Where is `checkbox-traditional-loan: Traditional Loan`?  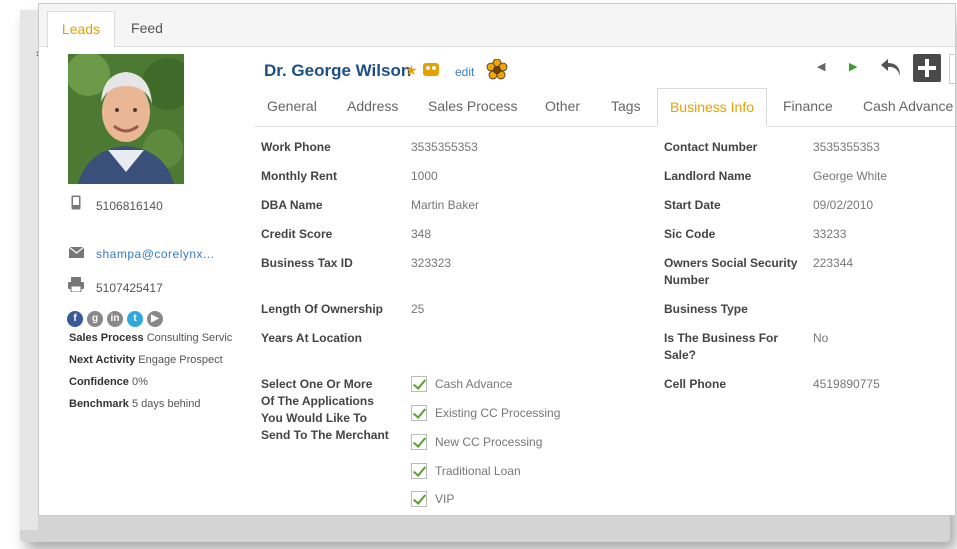 checkbox-traditional-loan: Traditional Loan is located at coordinates (466, 471).